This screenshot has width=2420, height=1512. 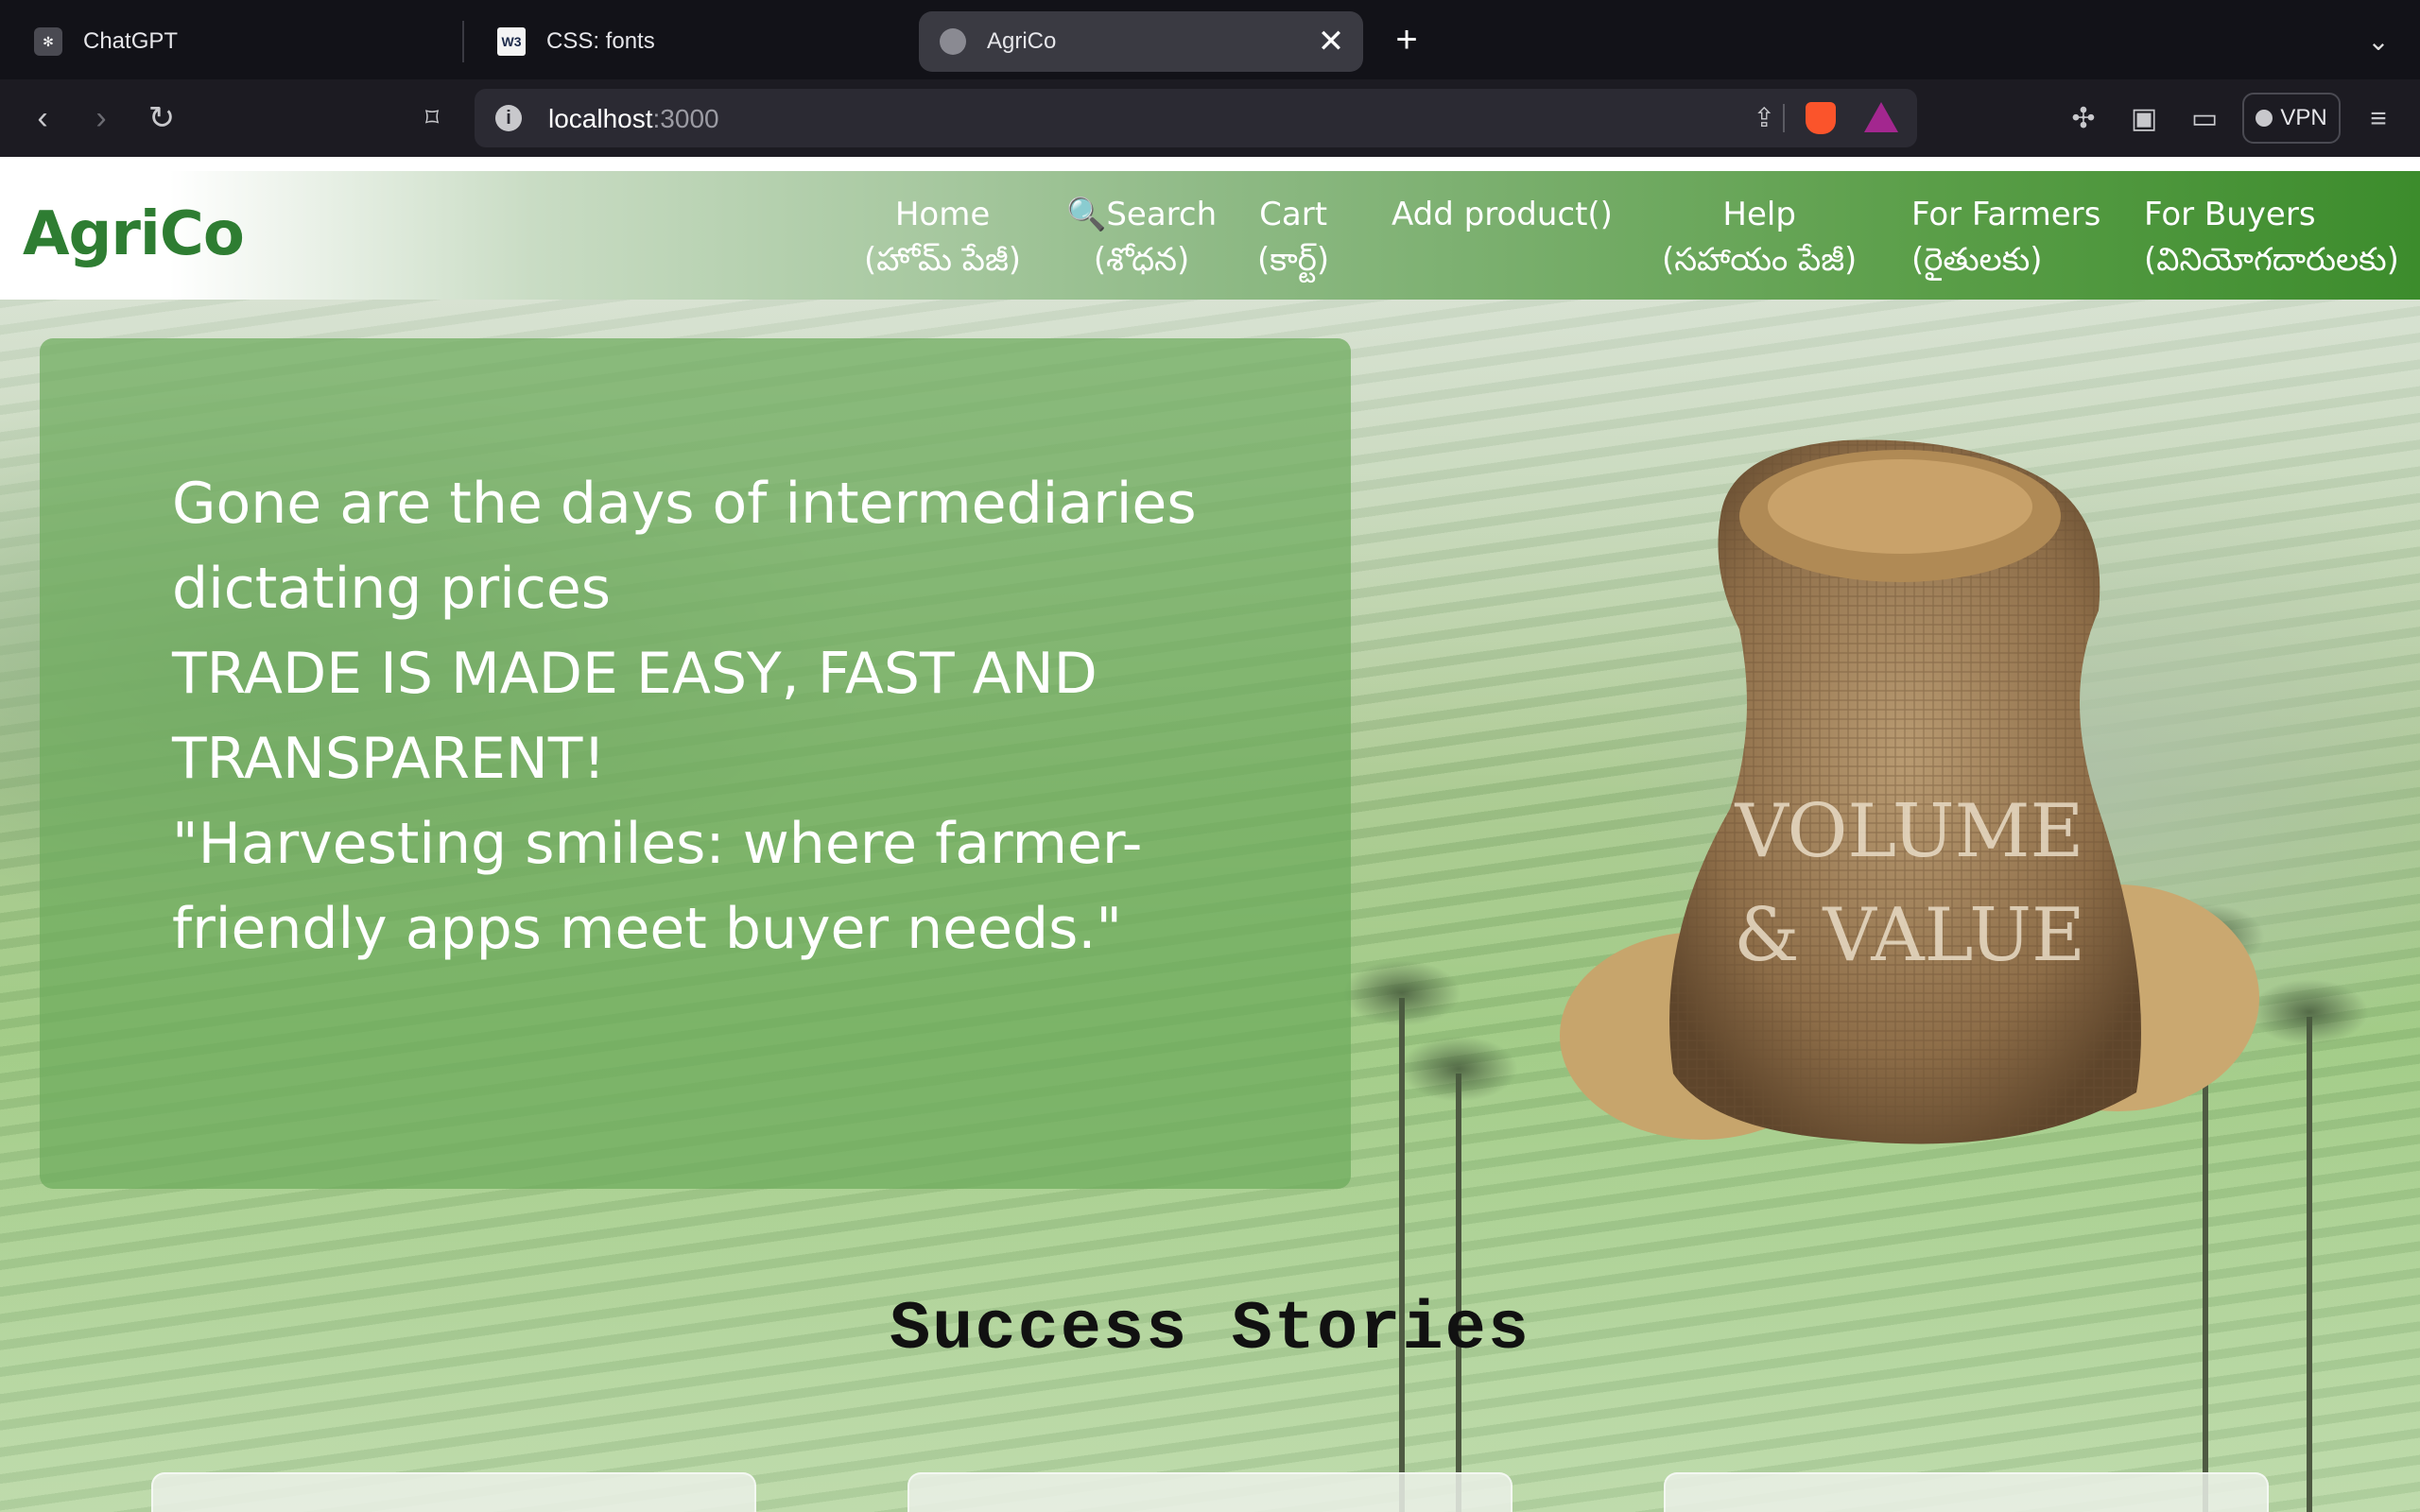 I want to click on nav-home: Home (హోమ్ పేజీ), so click(x=942, y=237).